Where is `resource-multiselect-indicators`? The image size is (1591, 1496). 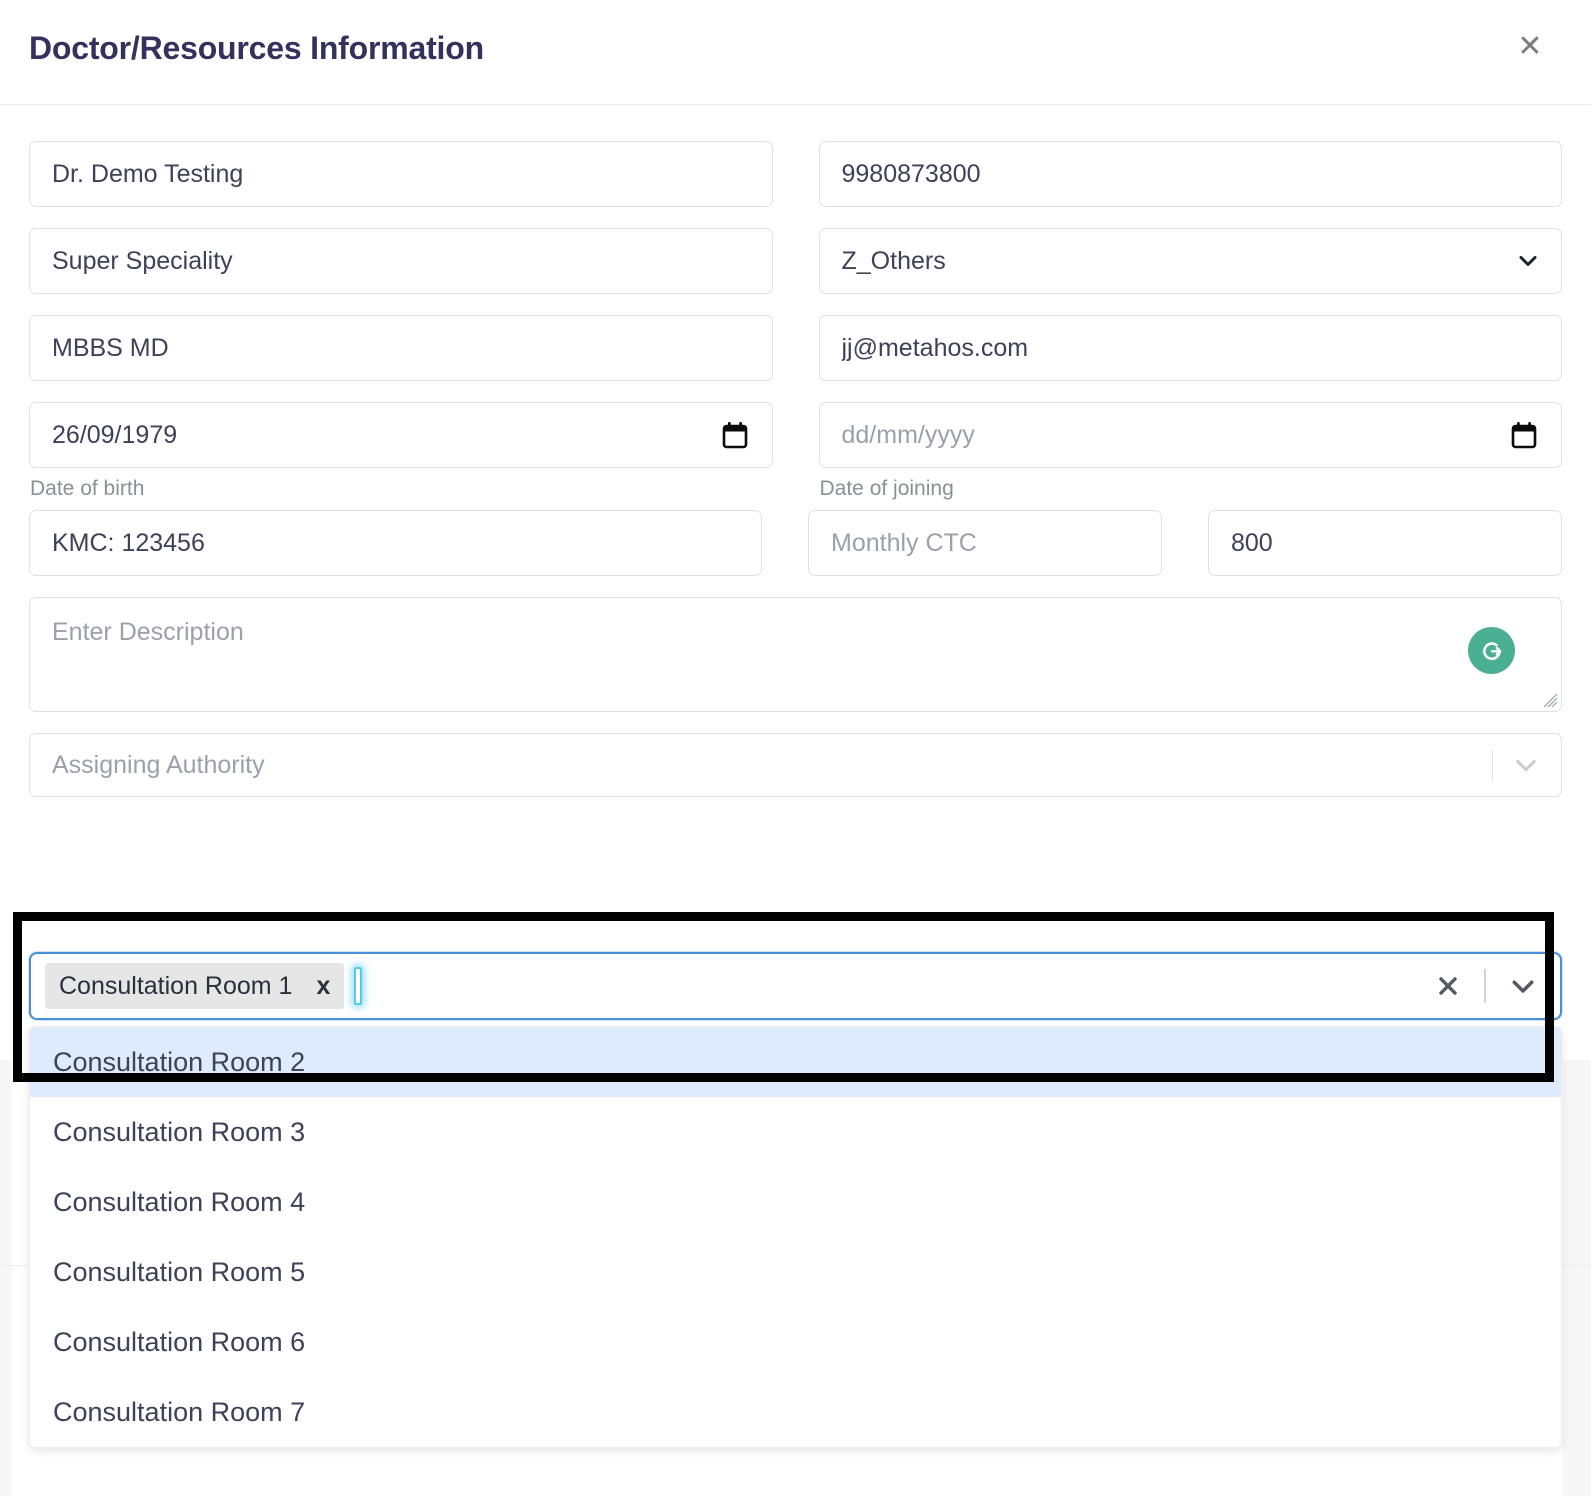
resource-multiselect-indicators is located at coordinates (1486, 986).